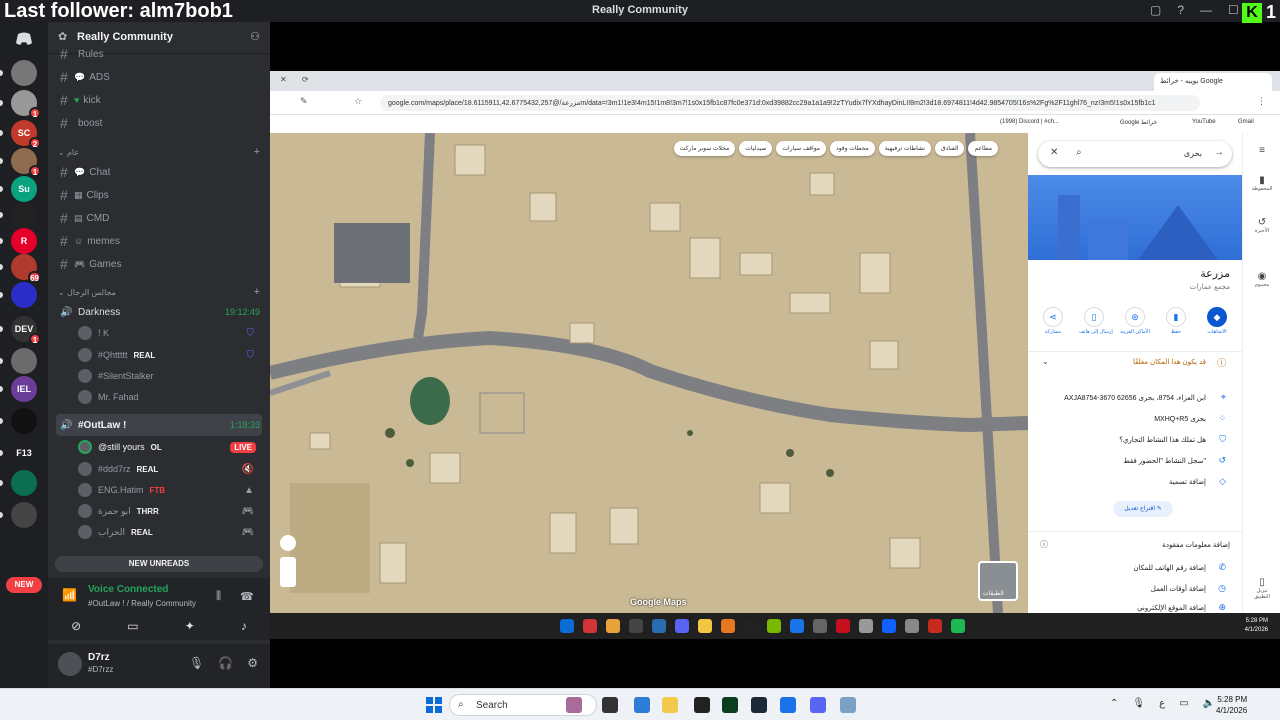 The image size is (1280, 720). I want to click on chevron-up-icon: ⌃, so click(1114, 703).